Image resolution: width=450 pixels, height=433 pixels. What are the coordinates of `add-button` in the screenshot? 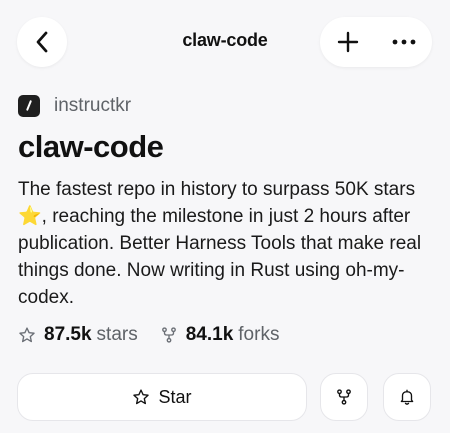 It's located at (348, 42).